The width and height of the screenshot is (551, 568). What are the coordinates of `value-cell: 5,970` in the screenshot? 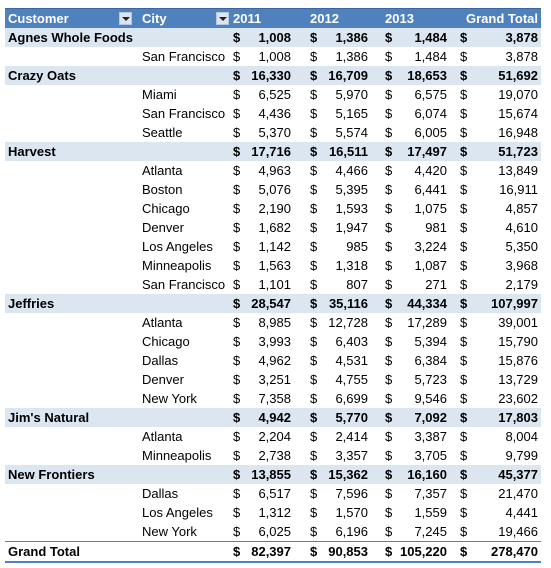 It's located at (351, 94).